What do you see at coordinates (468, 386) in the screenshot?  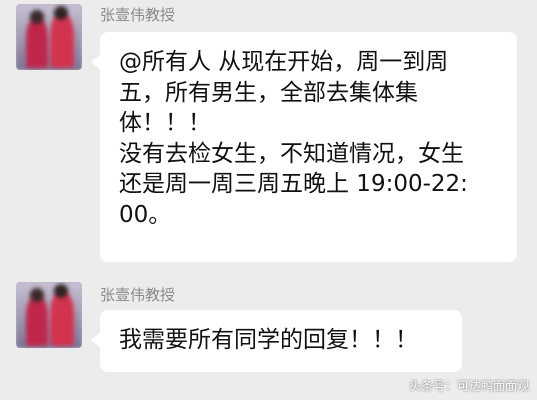 I see `watermark: 头条号：可达鸭面面观` at bounding box center [468, 386].